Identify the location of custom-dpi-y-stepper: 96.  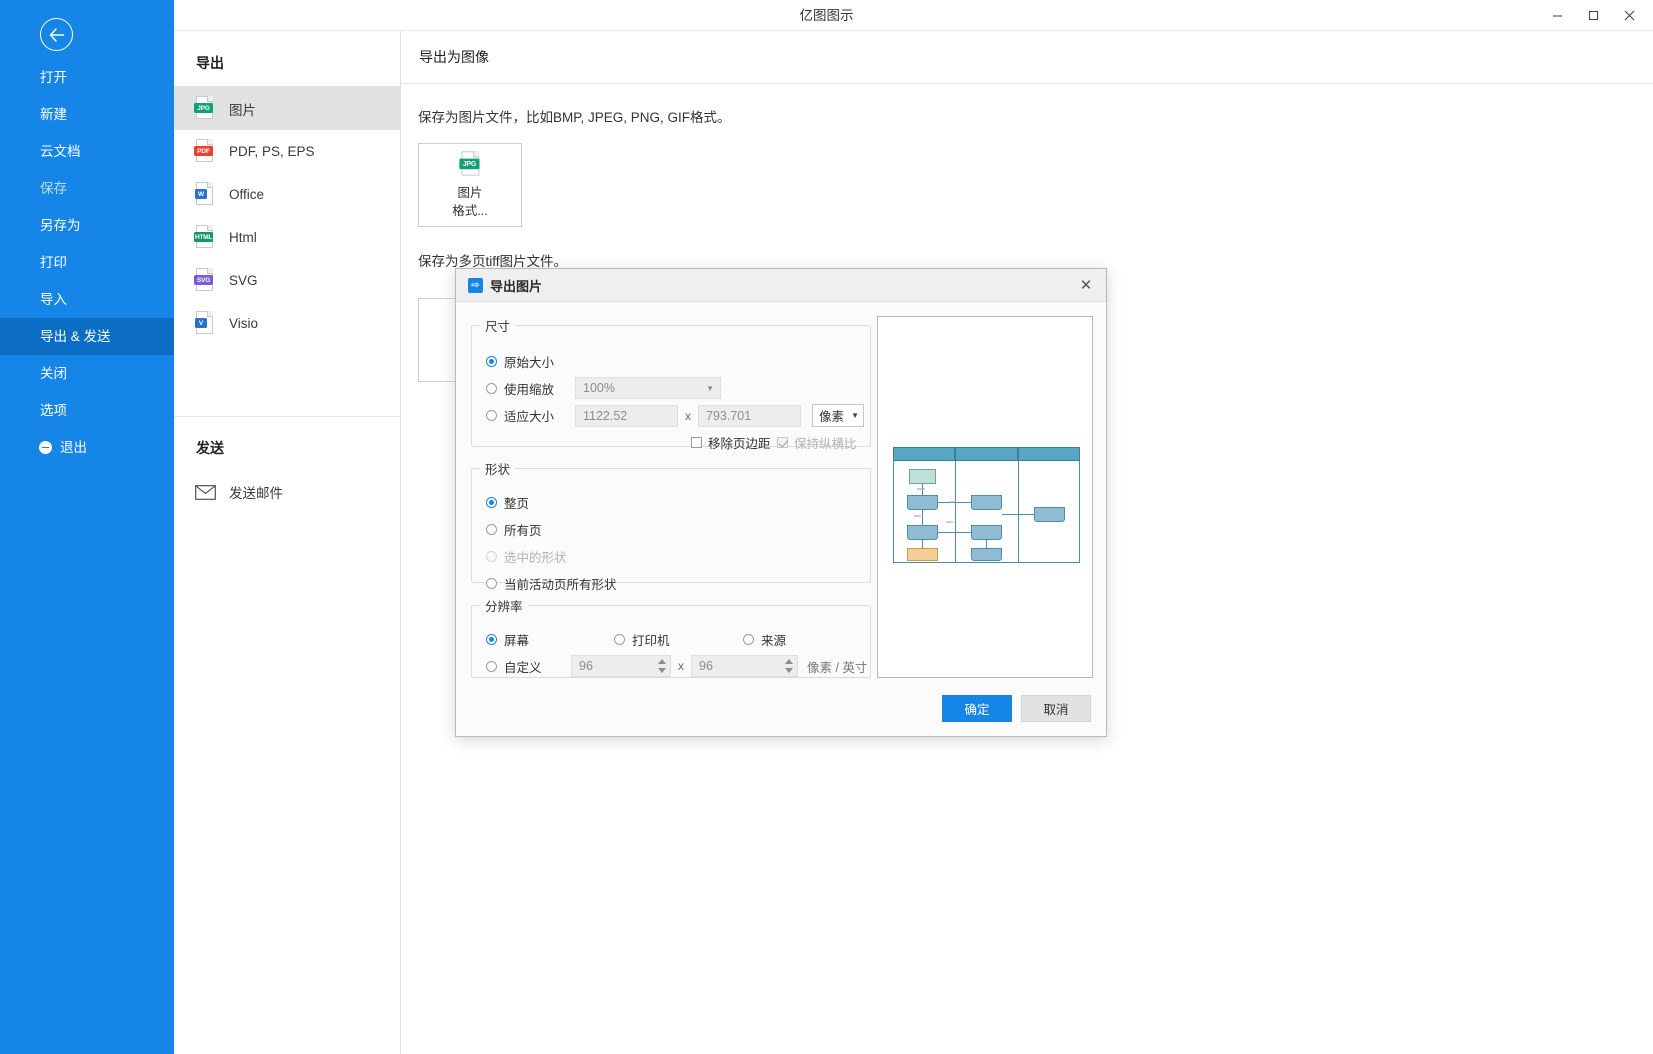
(744, 666).